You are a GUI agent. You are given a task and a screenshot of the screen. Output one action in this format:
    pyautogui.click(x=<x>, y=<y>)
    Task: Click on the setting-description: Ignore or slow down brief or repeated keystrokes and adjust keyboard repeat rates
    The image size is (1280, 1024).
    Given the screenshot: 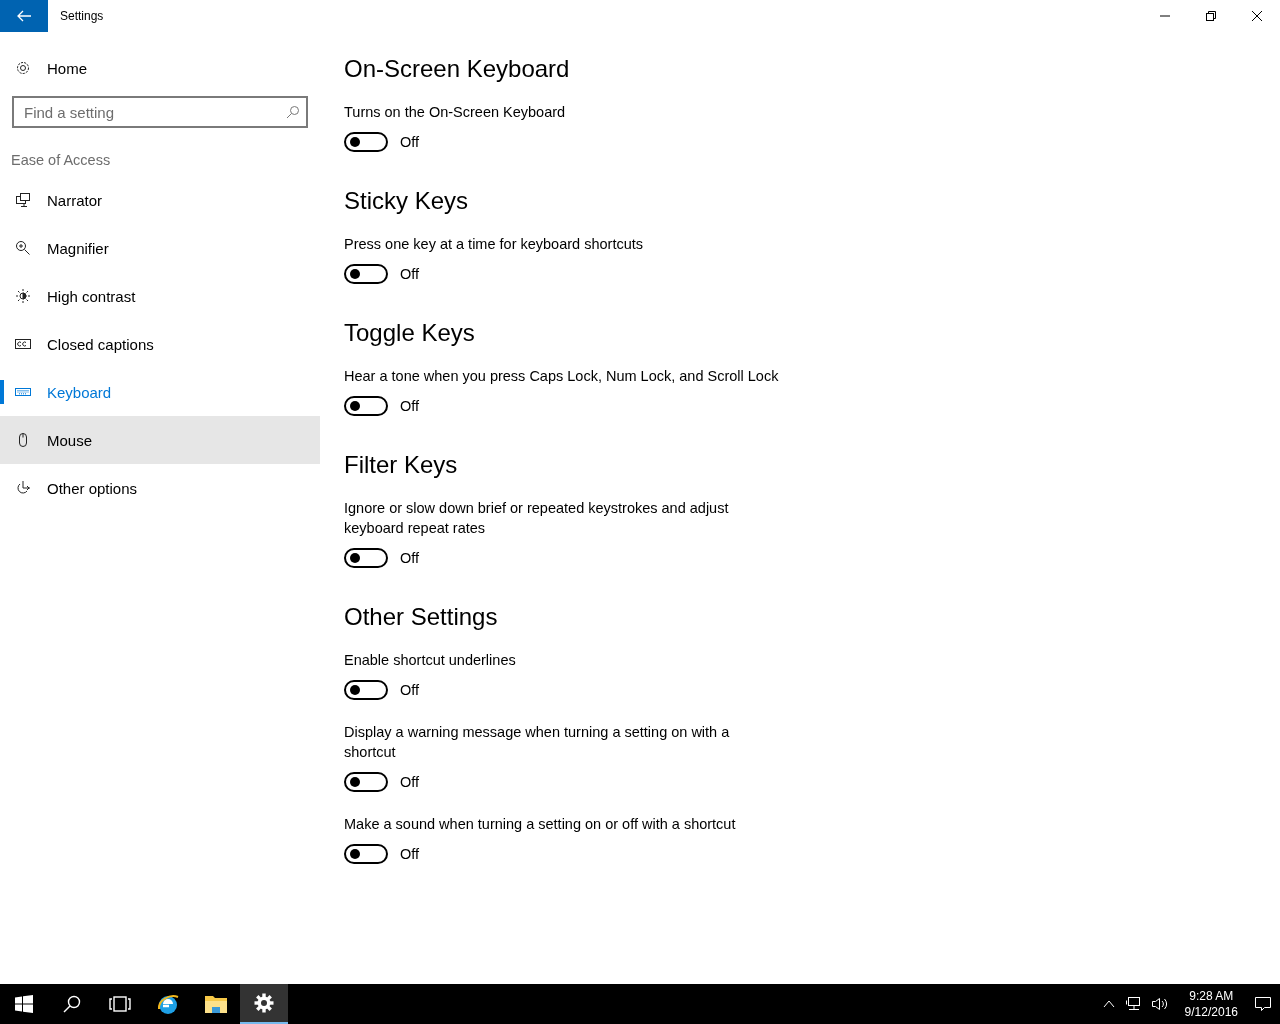 What is the action you would take?
    pyautogui.click(x=537, y=518)
    